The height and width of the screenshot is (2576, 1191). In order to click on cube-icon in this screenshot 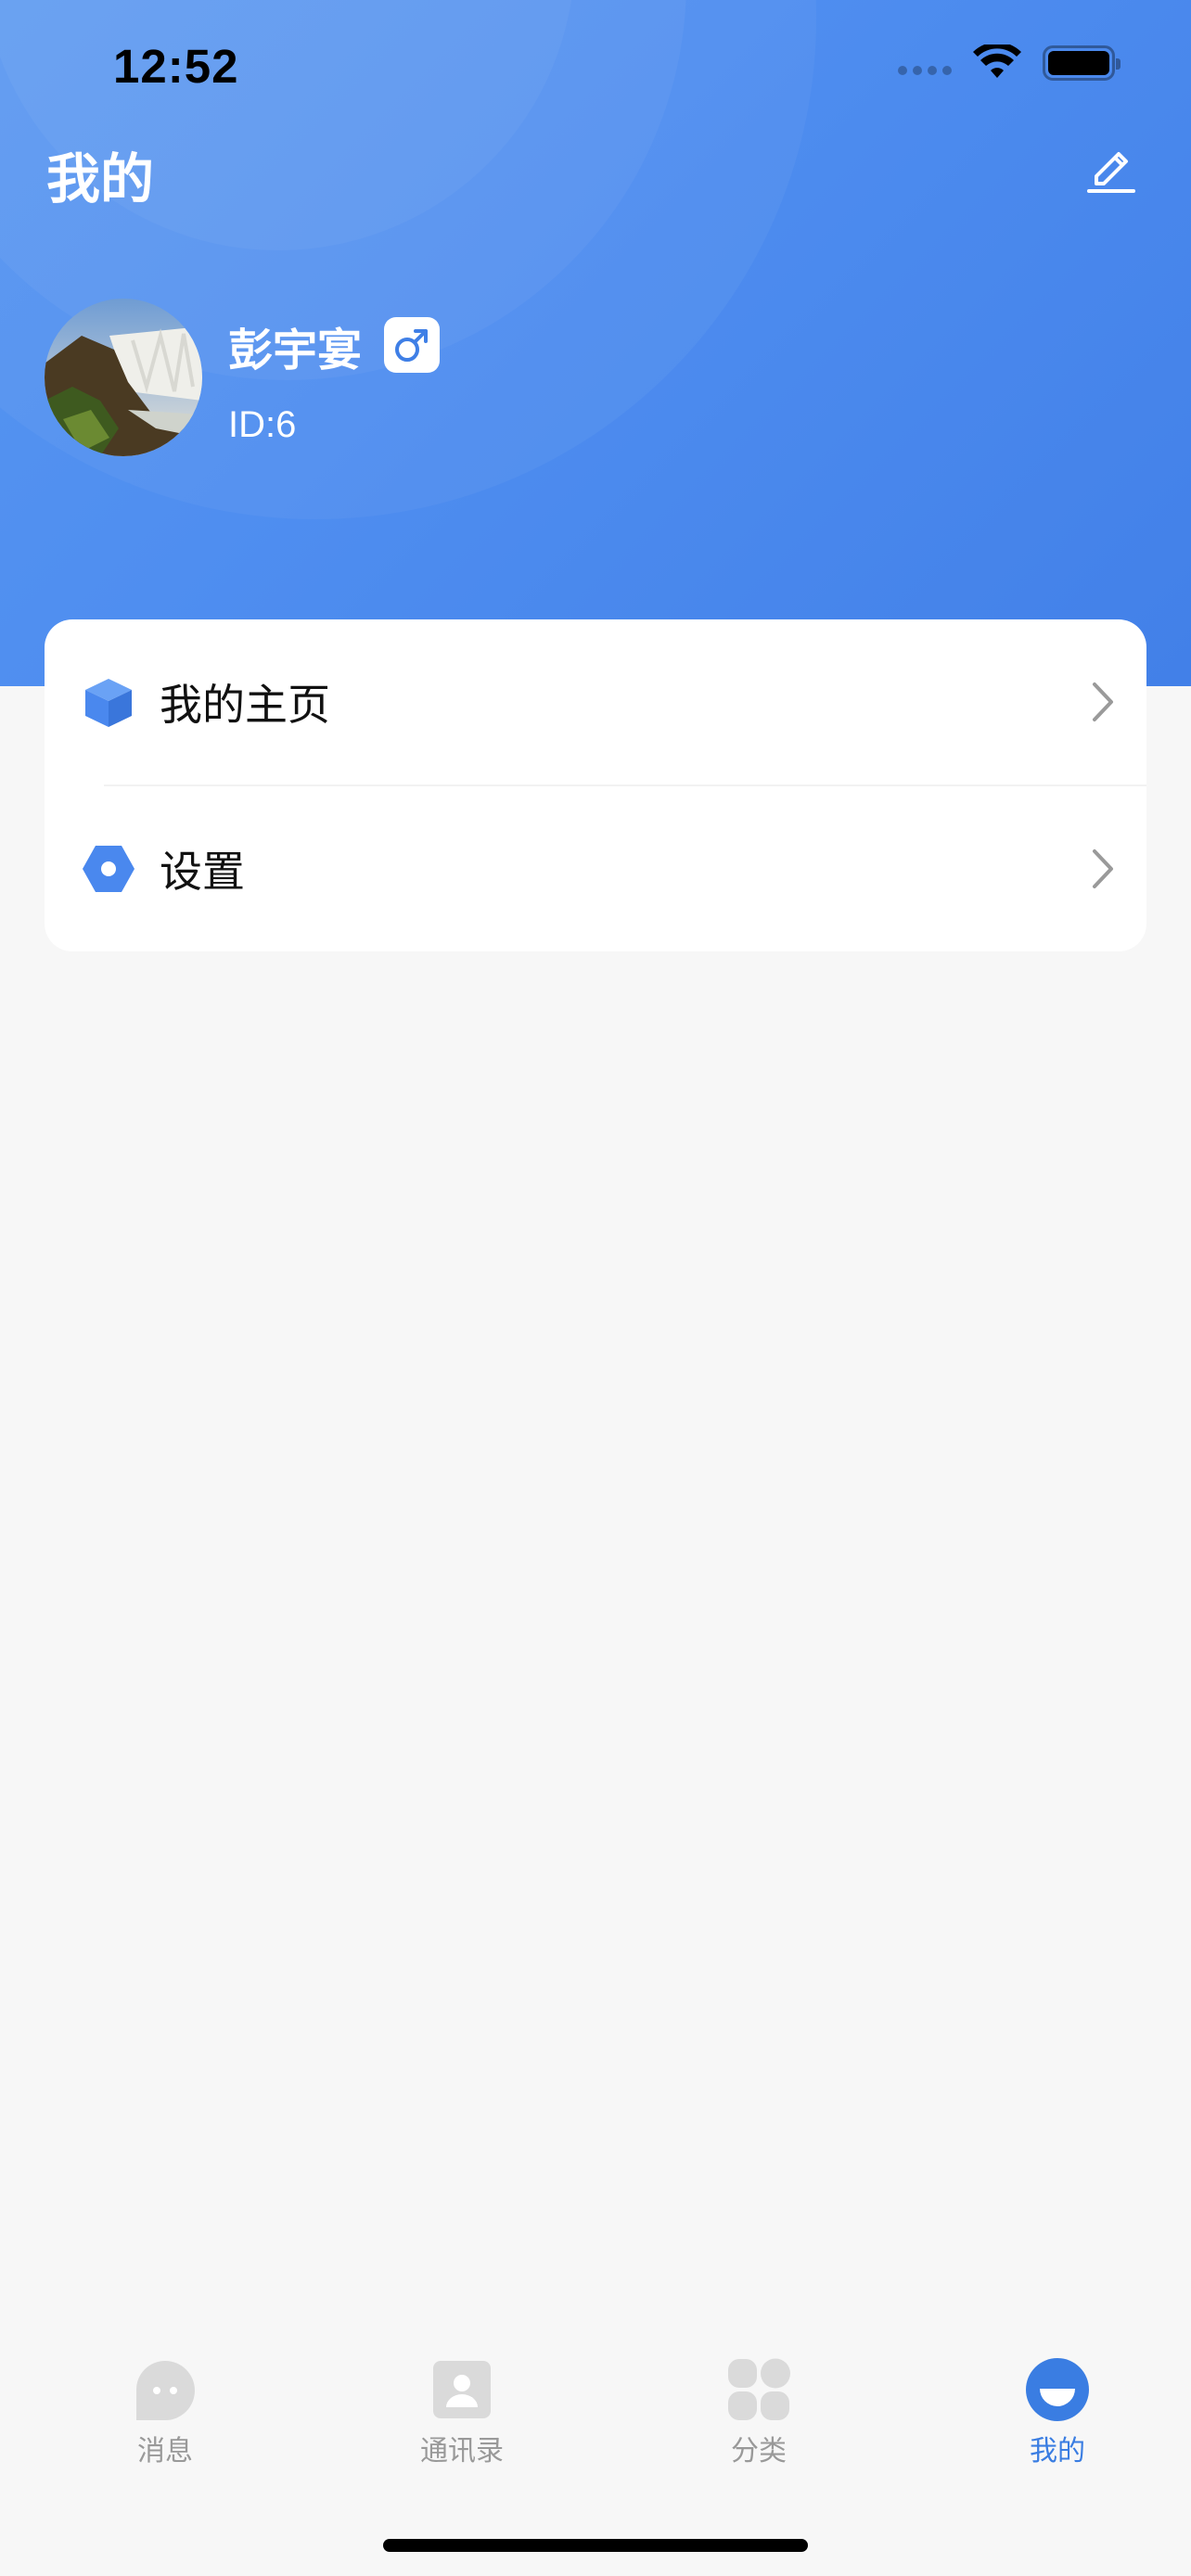, I will do `click(108, 703)`.